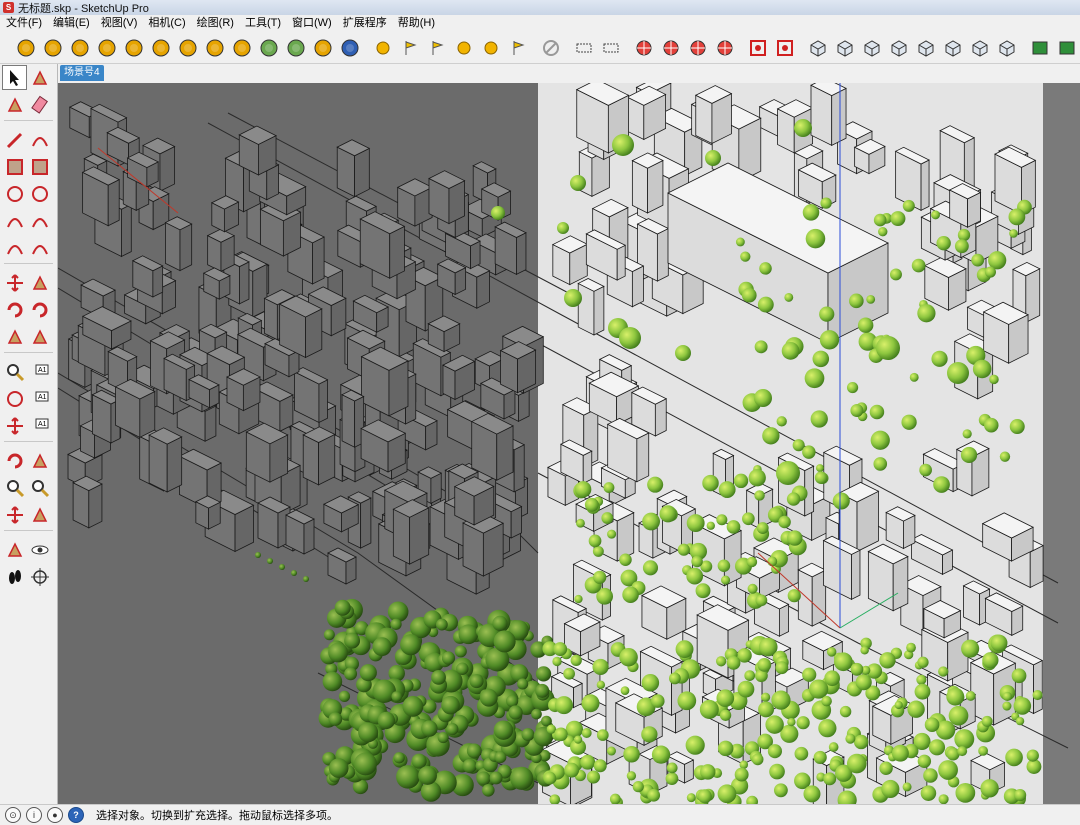 Image resolution: width=1080 pixels, height=825 pixels. What do you see at coordinates (39, 514) in the screenshot?
I see `previous-view-icon` at bounding box center [39, 514].